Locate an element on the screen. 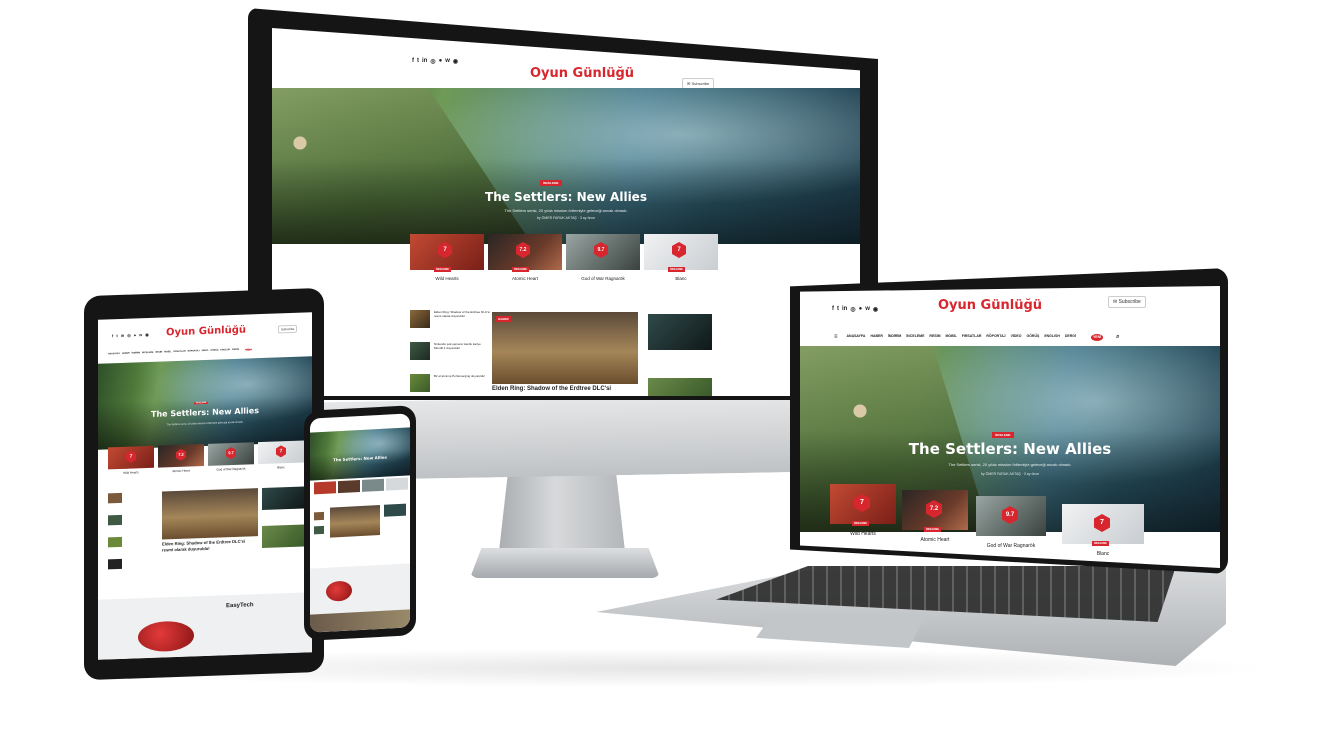  instagram-icon: ◎ is located at coordinates (129, 335).